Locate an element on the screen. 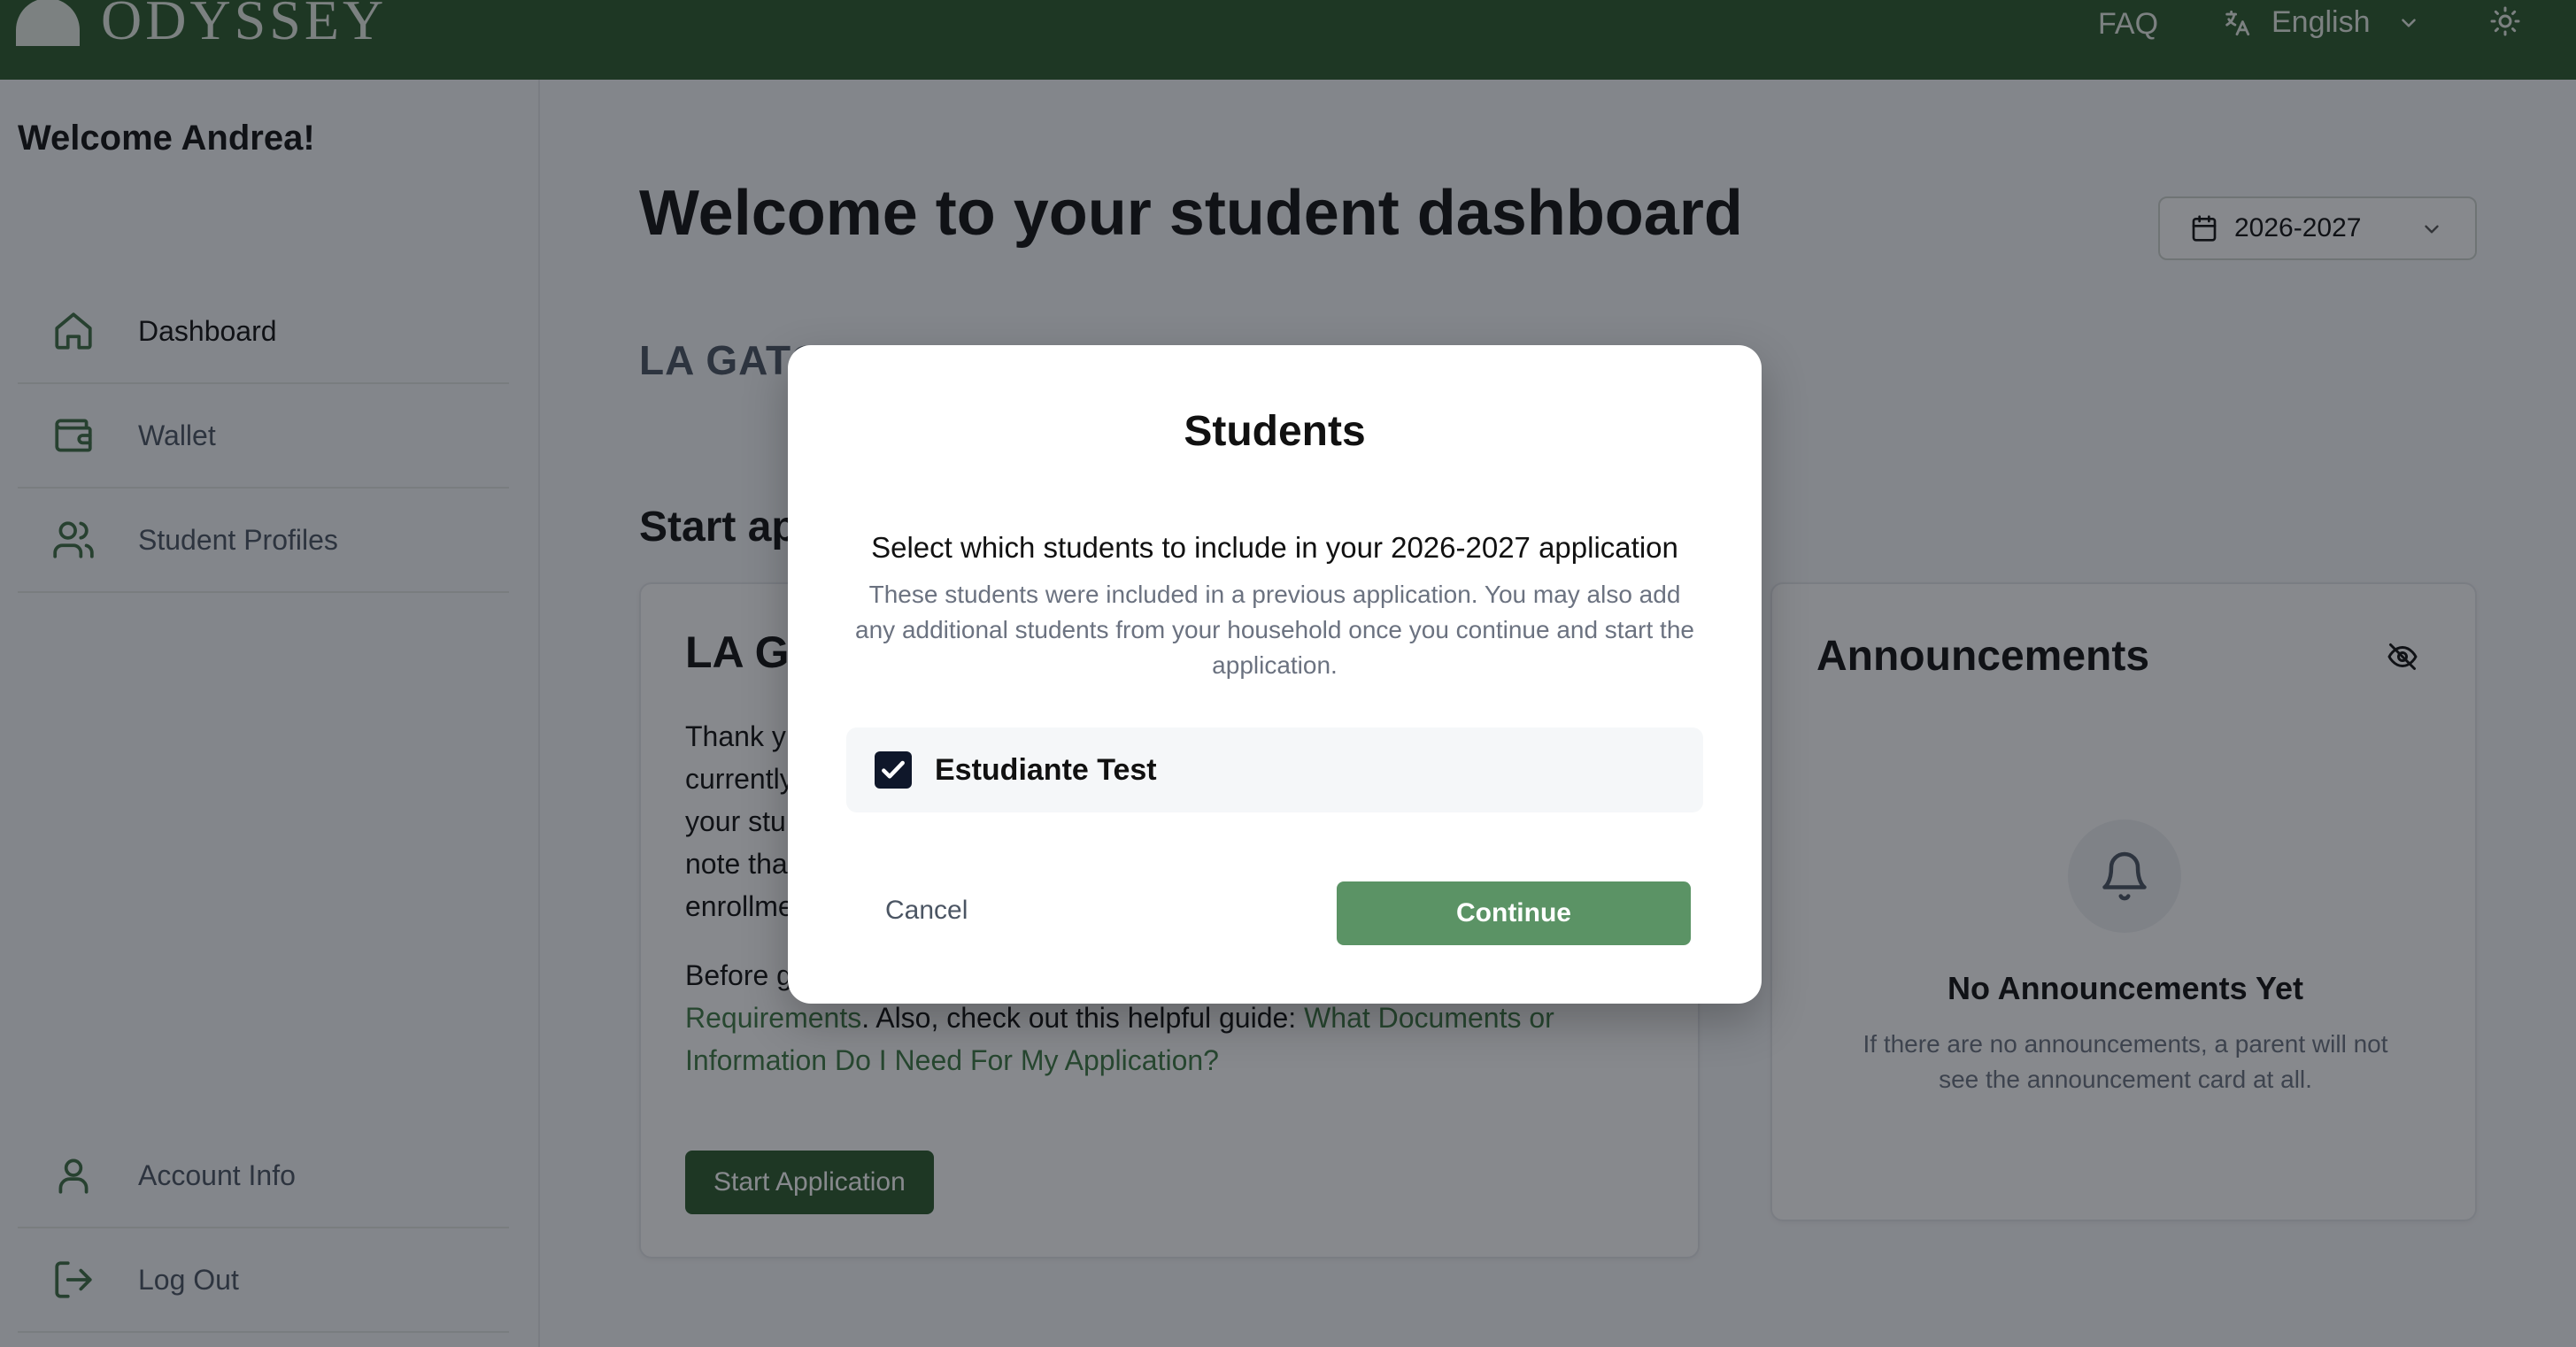 Image resolution: width=2576 pixels, height=1347 pixels. student-name: Estudiante Test is located at coordinates (1046, 769).